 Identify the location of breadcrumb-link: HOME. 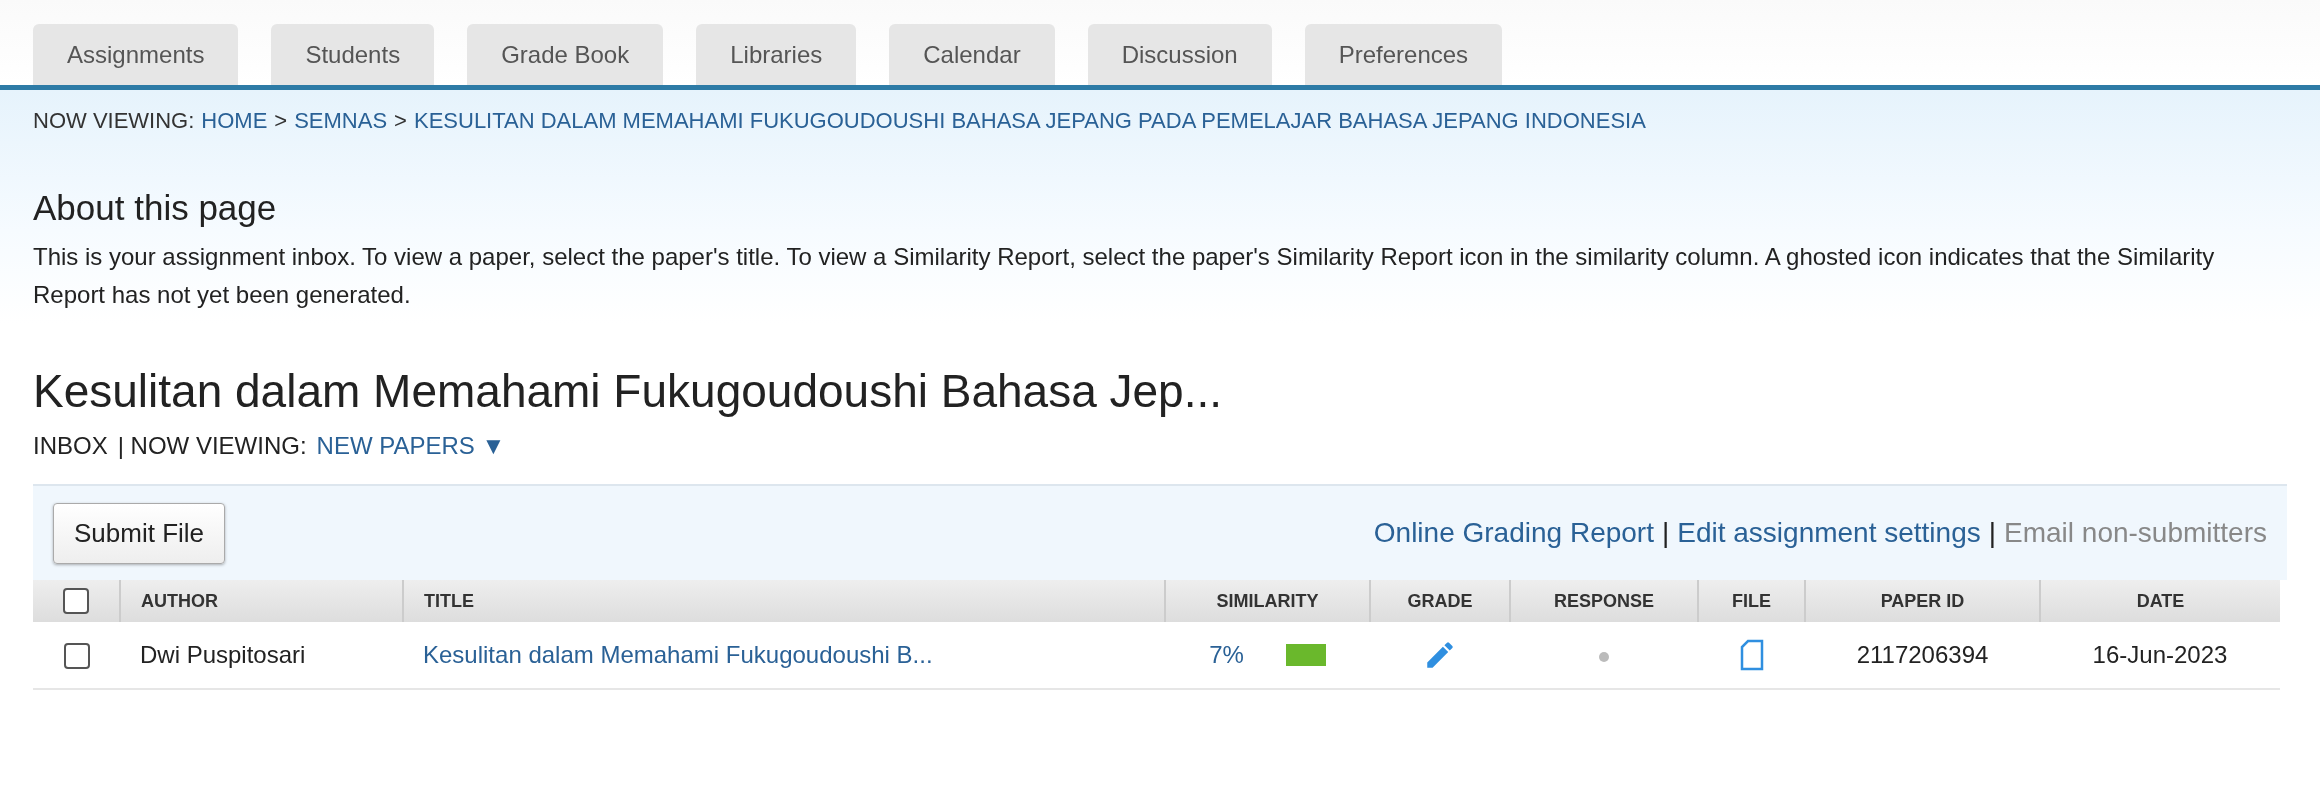
(234, 121).